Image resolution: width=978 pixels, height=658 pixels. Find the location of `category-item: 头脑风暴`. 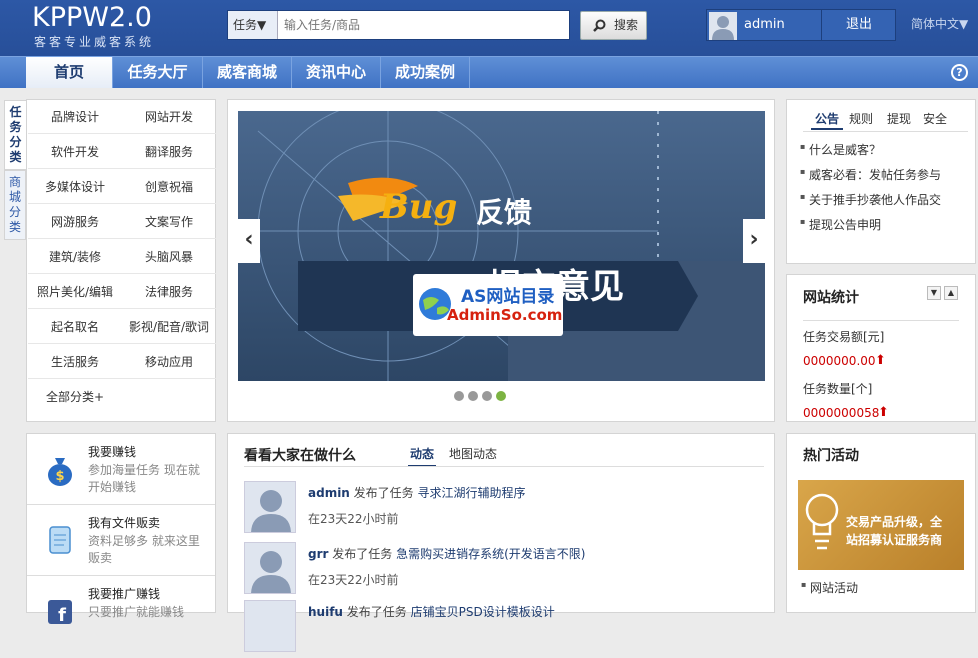

category-item: 头脑风暴 is located at coordinates (169, 257).